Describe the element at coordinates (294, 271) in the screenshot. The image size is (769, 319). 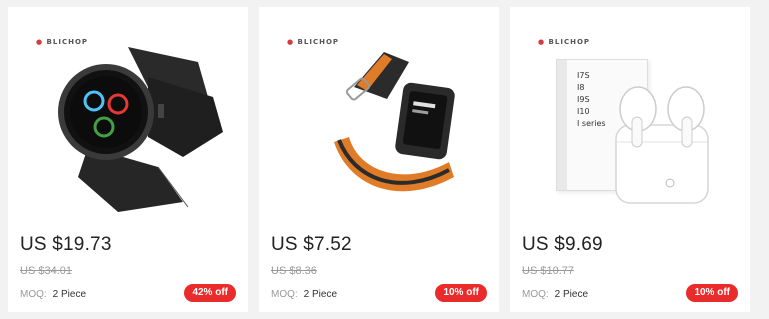
I see `original-price: US $8.36` at that location.